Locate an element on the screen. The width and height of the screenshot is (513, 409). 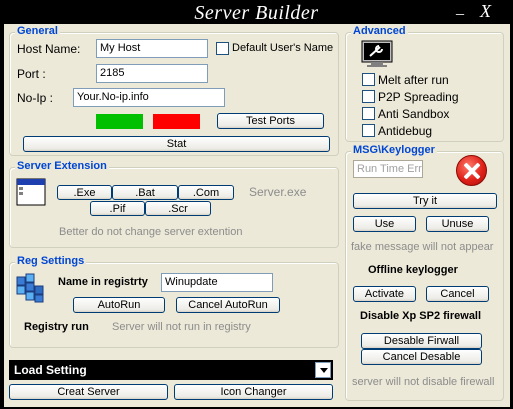
use-button: Use is located at coordinates (384, 224).